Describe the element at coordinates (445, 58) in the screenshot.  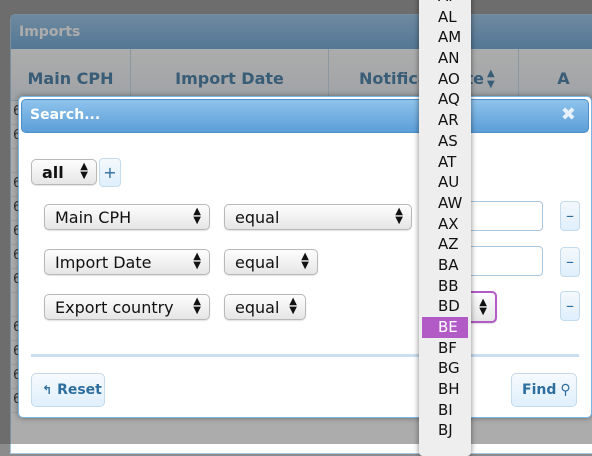
I see `dropdown-option: AN` at that location.